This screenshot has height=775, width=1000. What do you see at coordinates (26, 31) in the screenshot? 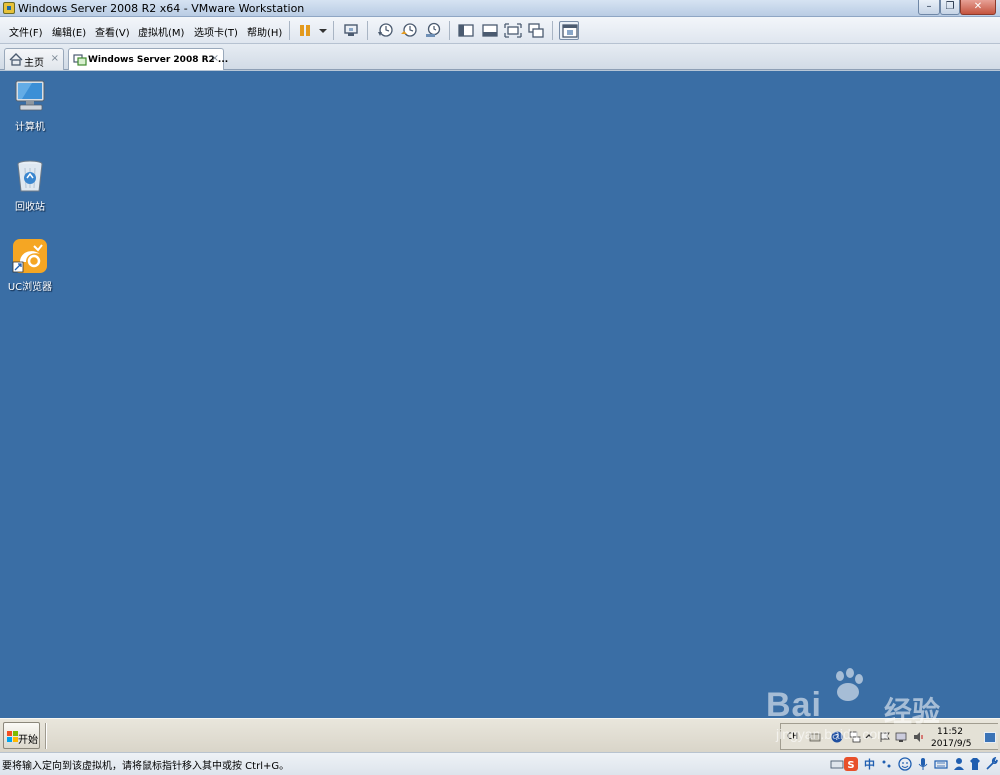
I see `menu-file: 文件(F)` at bounding box center [26, 31].